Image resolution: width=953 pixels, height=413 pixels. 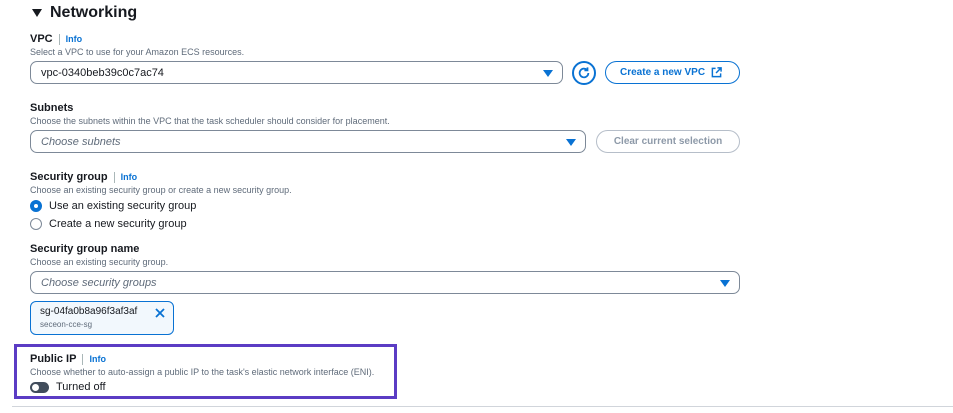 I want to click on radio-unchecked-icon, so click(x=36, y=224).